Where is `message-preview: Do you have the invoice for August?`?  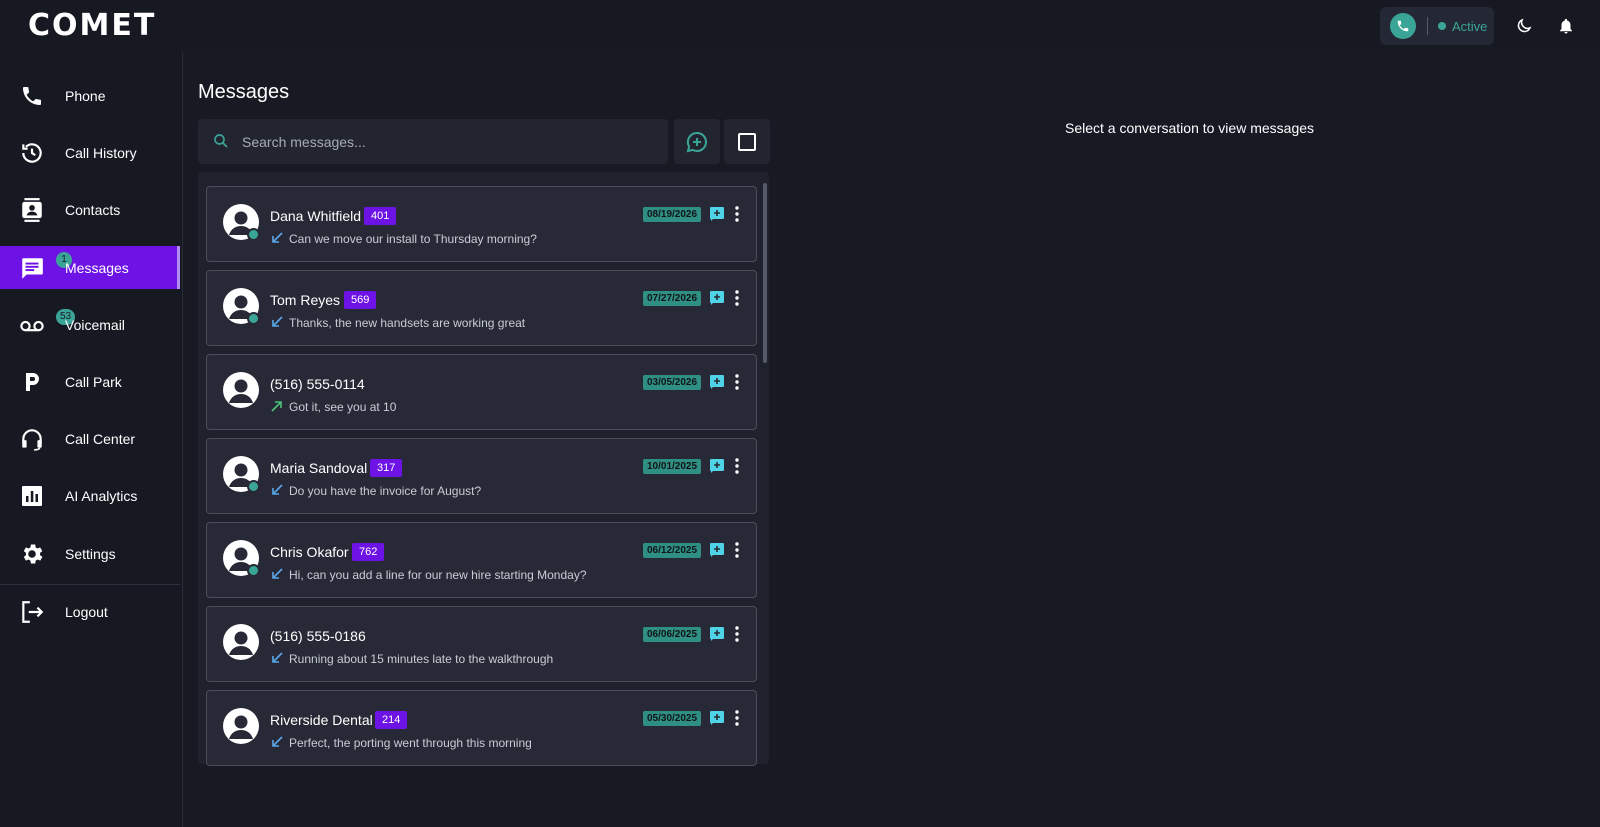 message-preview: Do you have the invoice for August? is located at coordinates (385, 491).